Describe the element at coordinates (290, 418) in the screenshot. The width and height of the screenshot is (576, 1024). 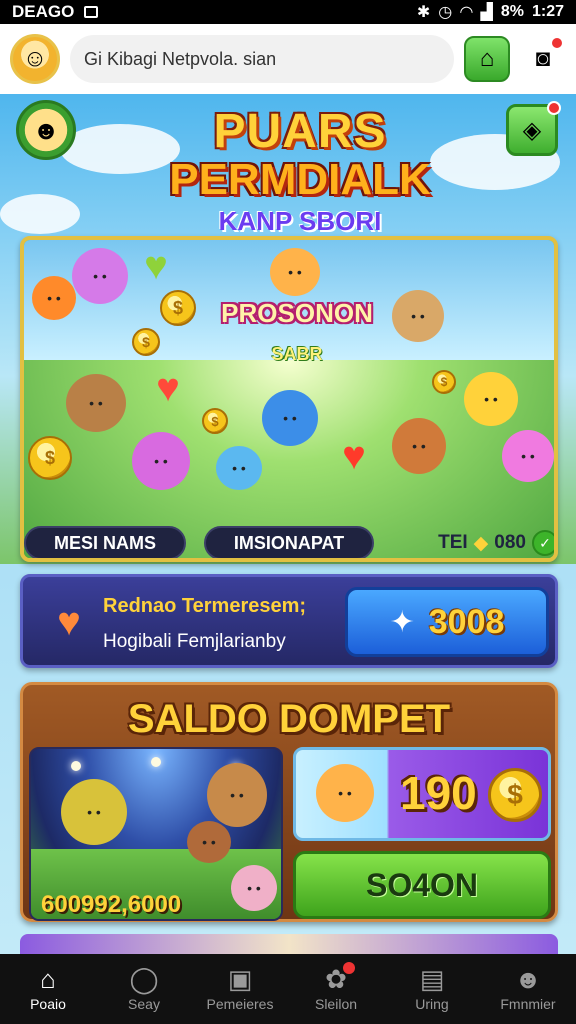
I see `hedgehog-critter-icon: • •` at that location.